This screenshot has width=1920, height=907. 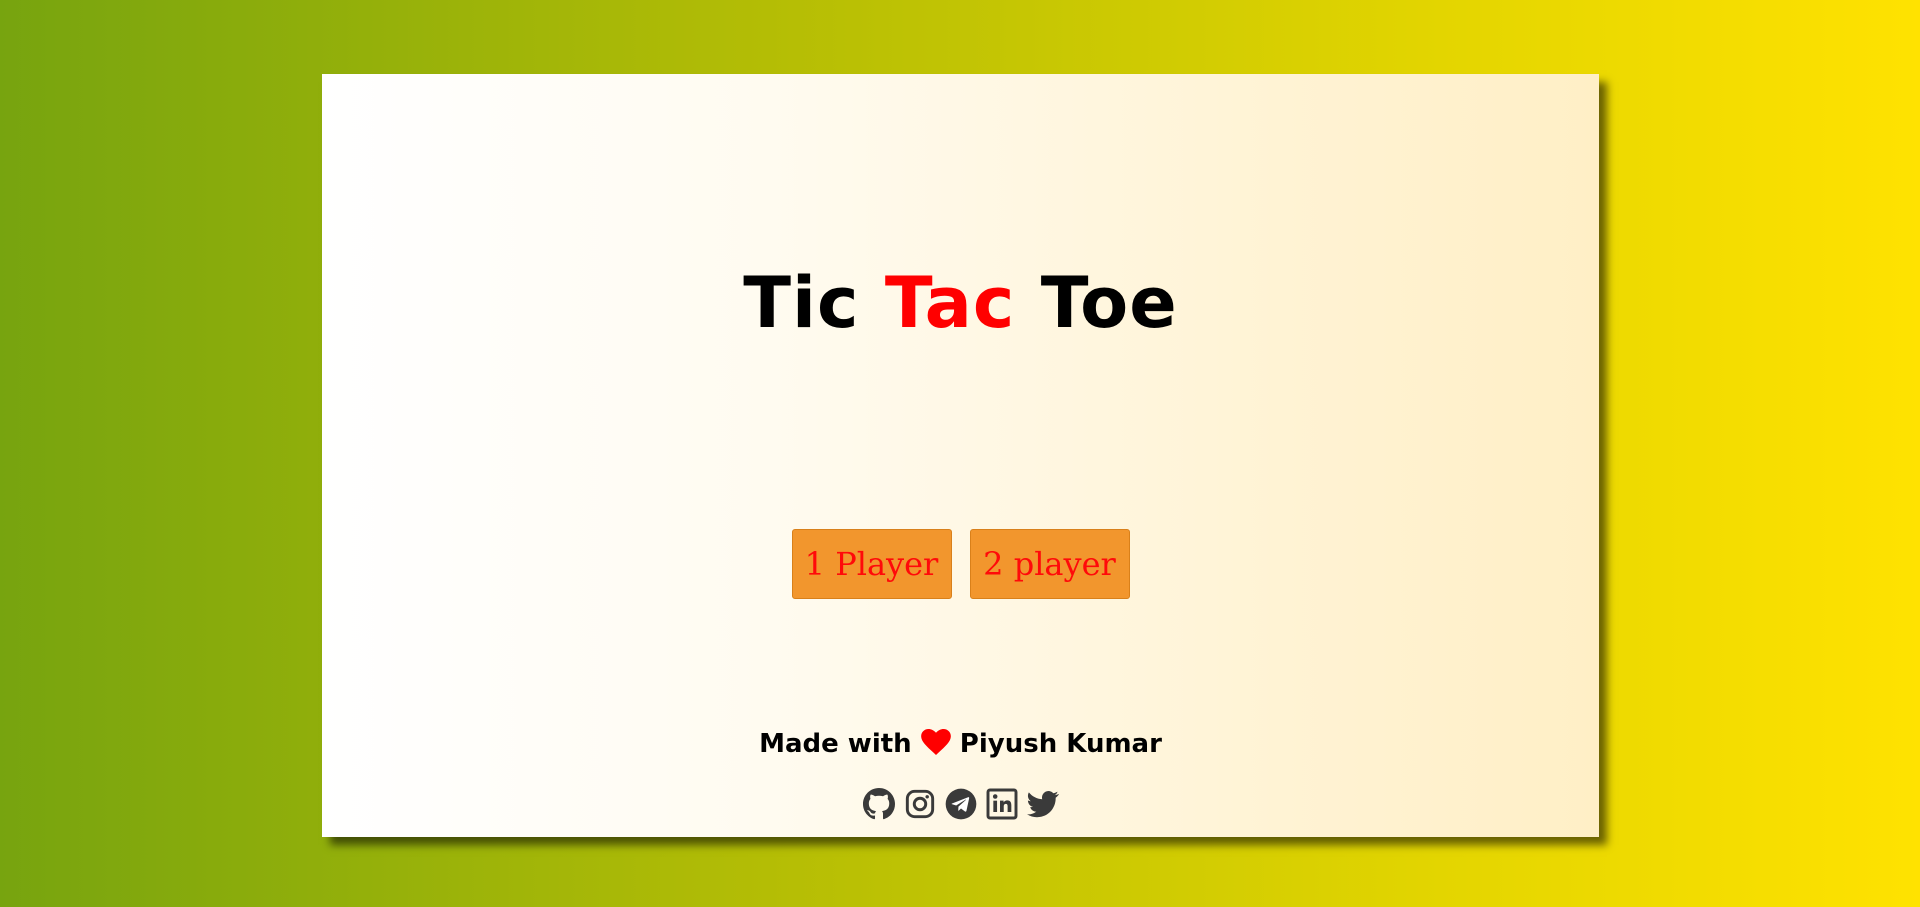 I want to click on one-player-button: 1 Player, so click(x=871, y=564).